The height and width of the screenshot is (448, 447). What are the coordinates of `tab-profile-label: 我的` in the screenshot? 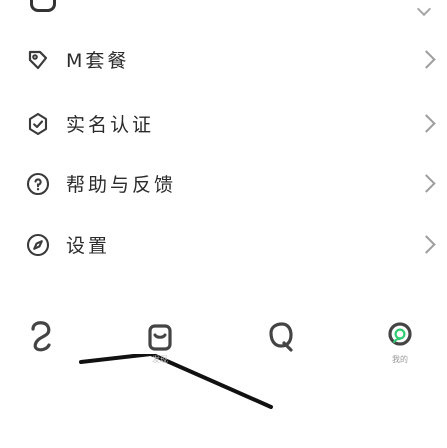 It's located at (400, 359).